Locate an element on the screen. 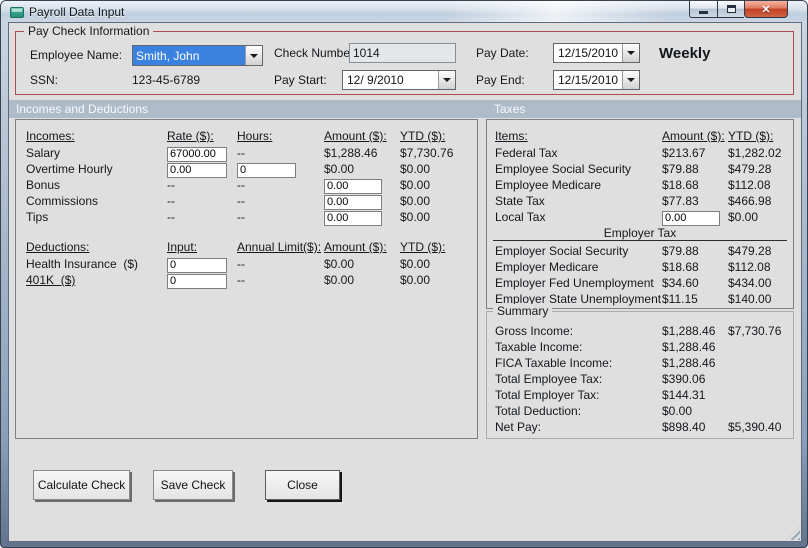 This screenshot has height=548, width=808. summary-title: Summary is located at coordinates (523, 311).